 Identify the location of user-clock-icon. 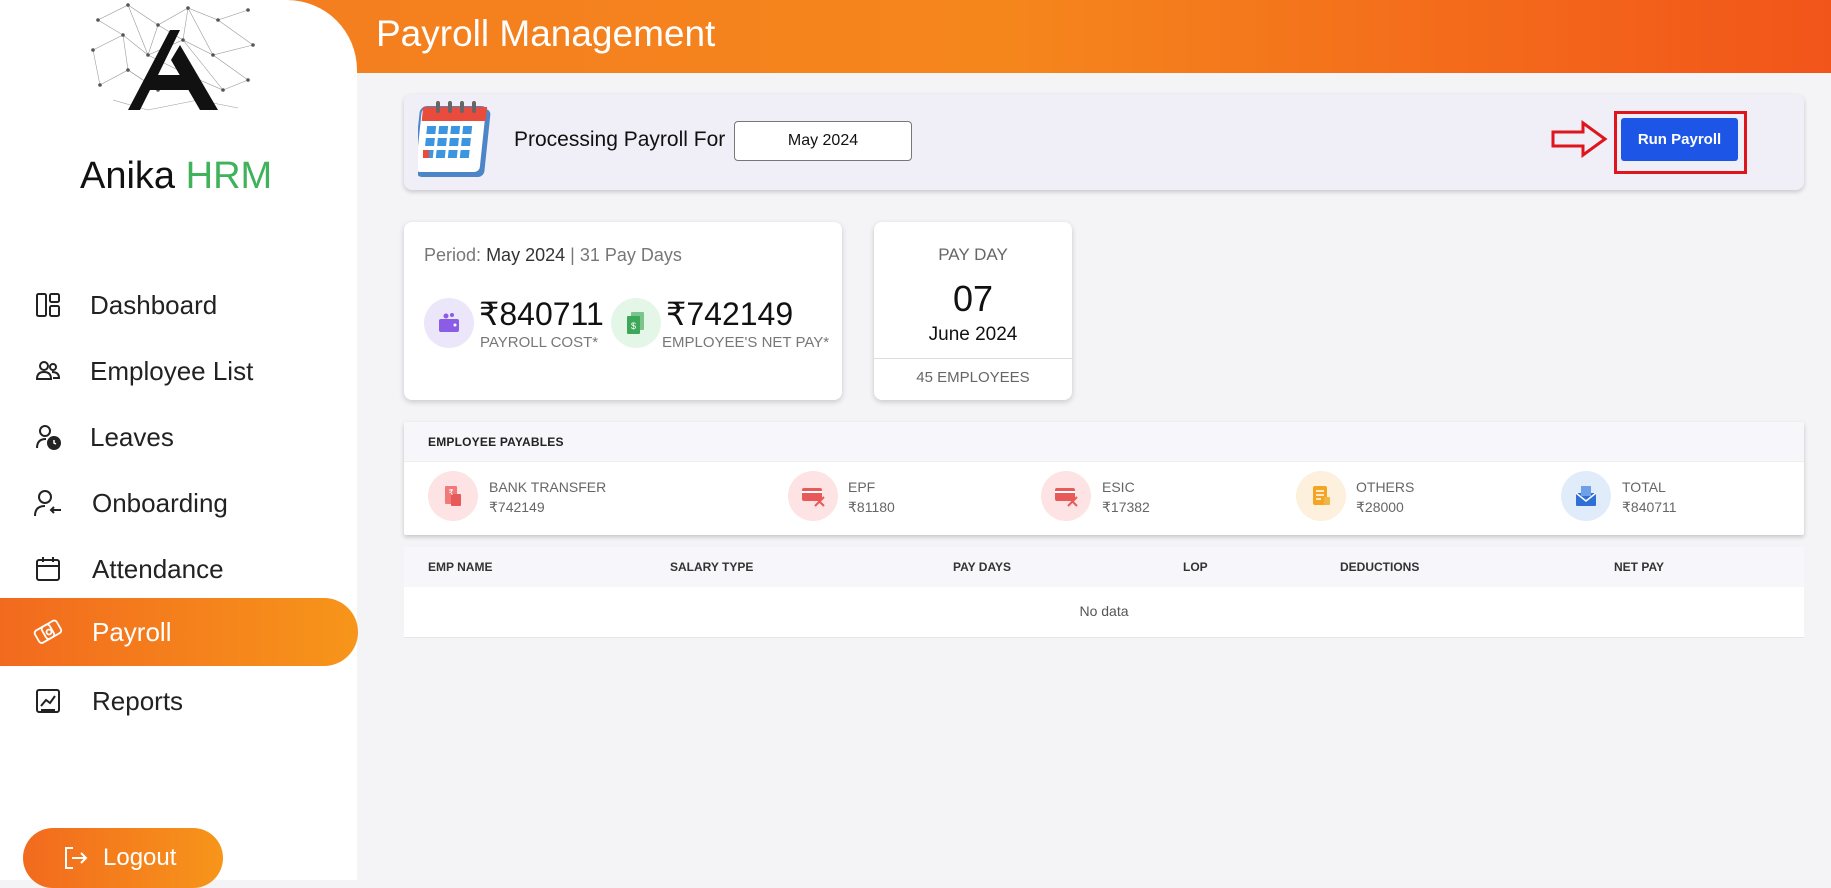
(48, 437).